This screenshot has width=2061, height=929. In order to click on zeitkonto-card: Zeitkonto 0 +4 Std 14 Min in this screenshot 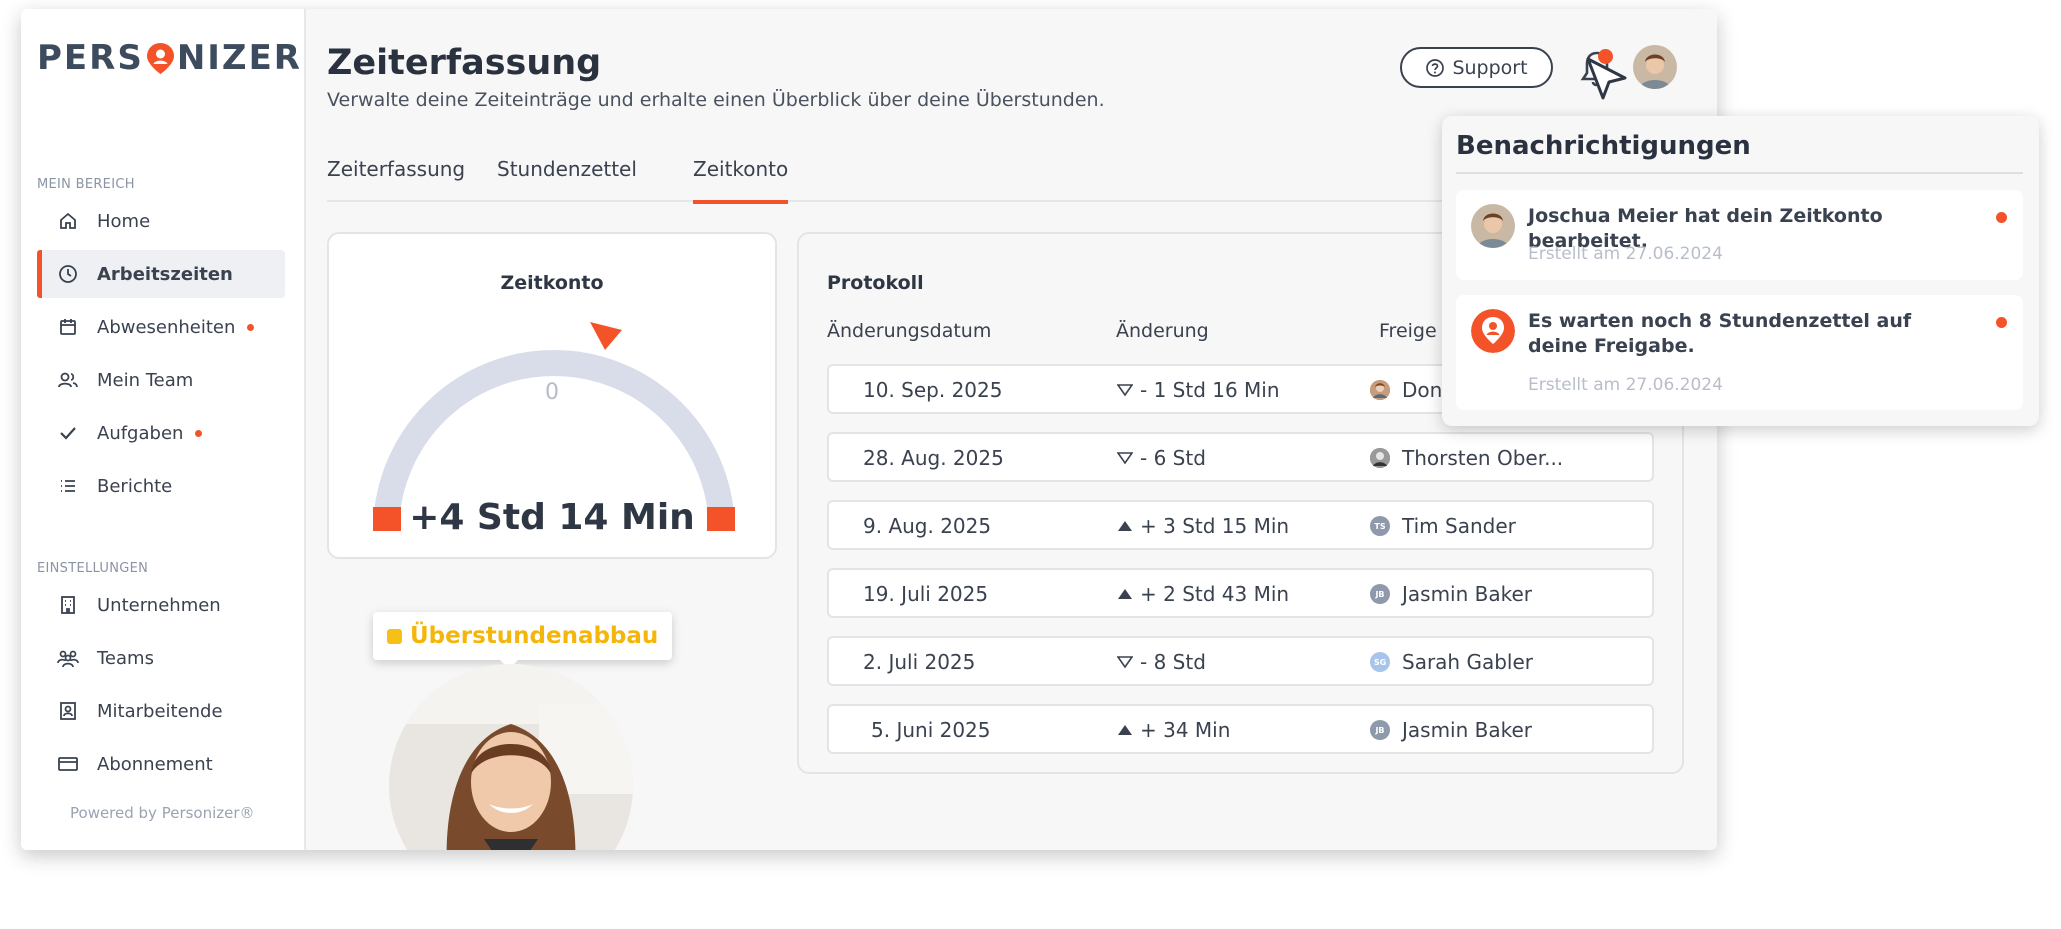, I will do `click(552, 395)`.